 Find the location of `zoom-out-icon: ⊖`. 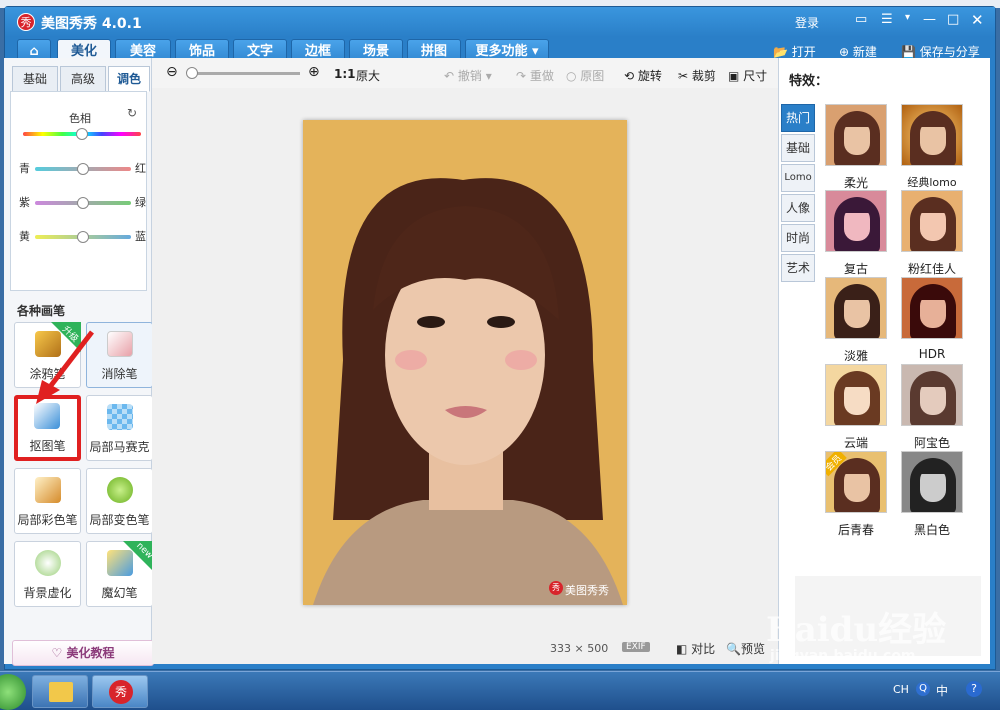

zoom-out-icon: ⊖ is located at coordinates (172, 72).